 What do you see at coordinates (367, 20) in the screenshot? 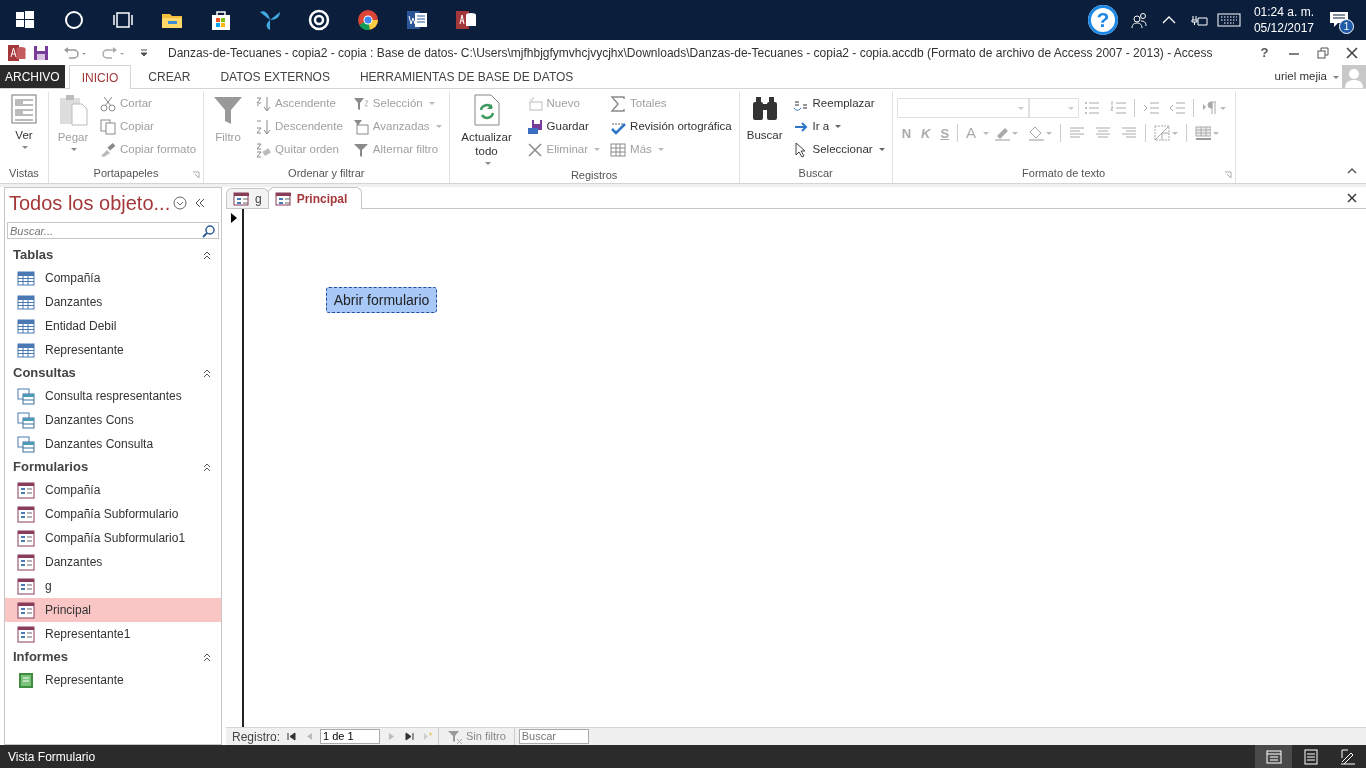
I see `colored-circle-icon` at bounding box center [367, 20].